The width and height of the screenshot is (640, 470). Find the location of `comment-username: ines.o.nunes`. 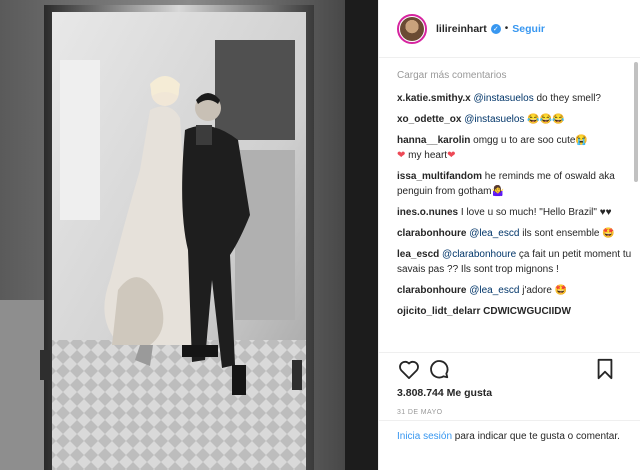

comment-username: ines.o.nunes is located at coordinates (427, 212).